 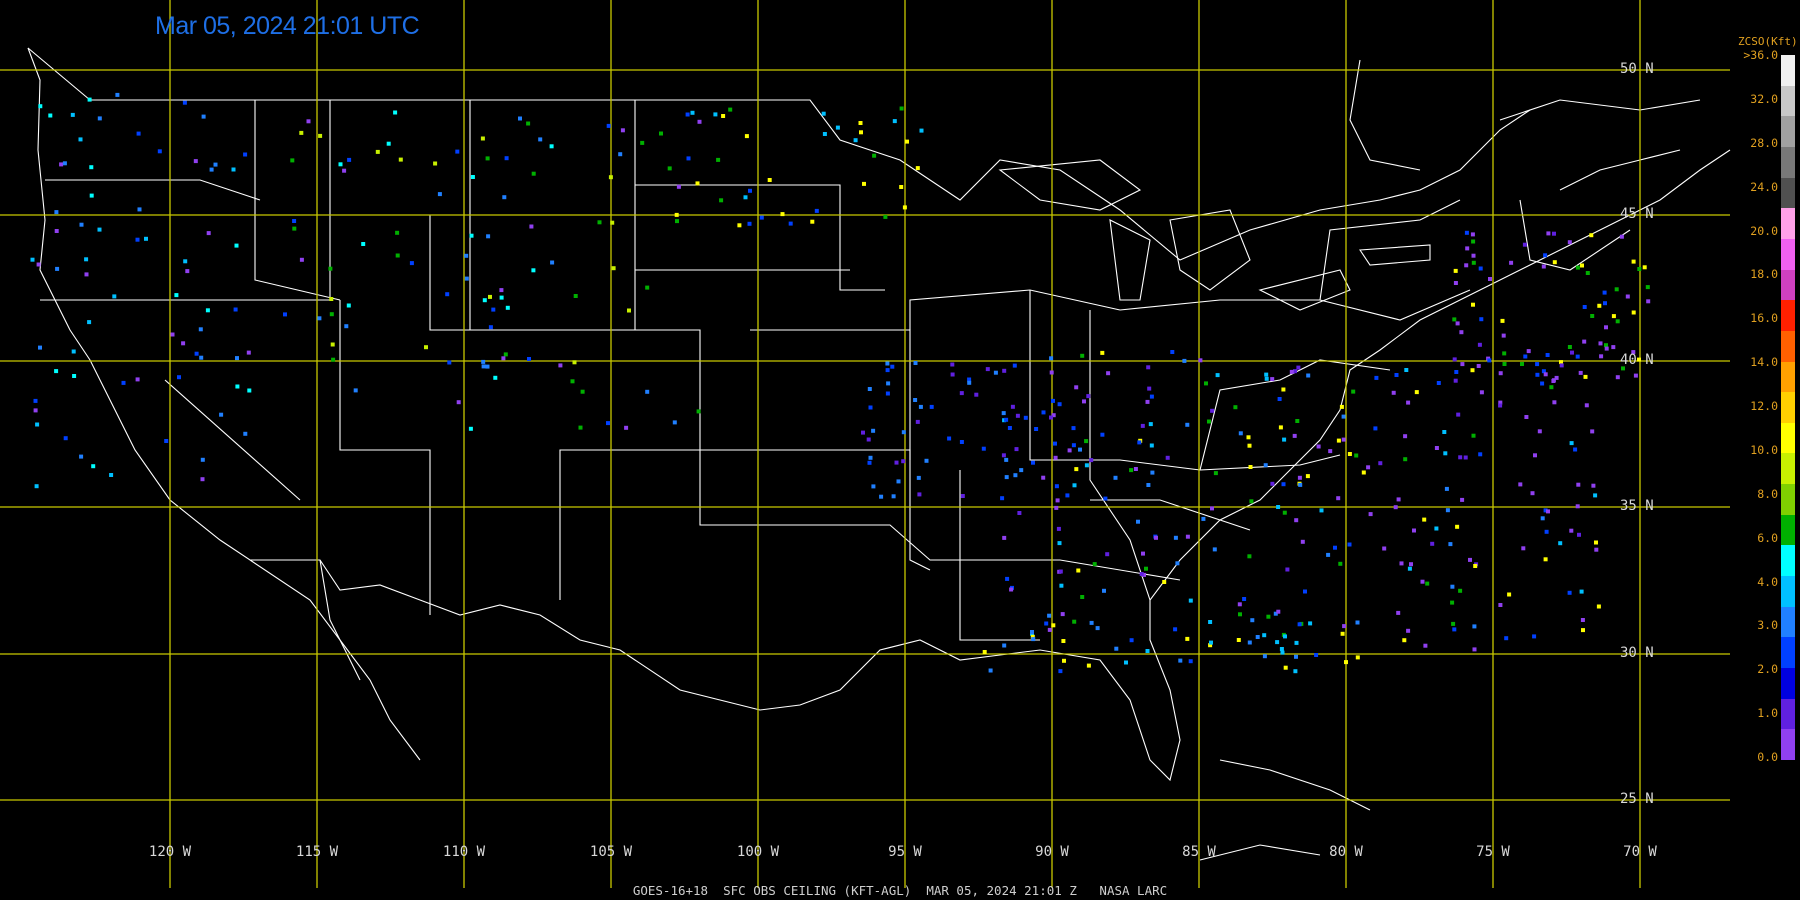 I want to click on map-title: Mar 05, 2024 21:01 UTC, so click(x=287, y=26).